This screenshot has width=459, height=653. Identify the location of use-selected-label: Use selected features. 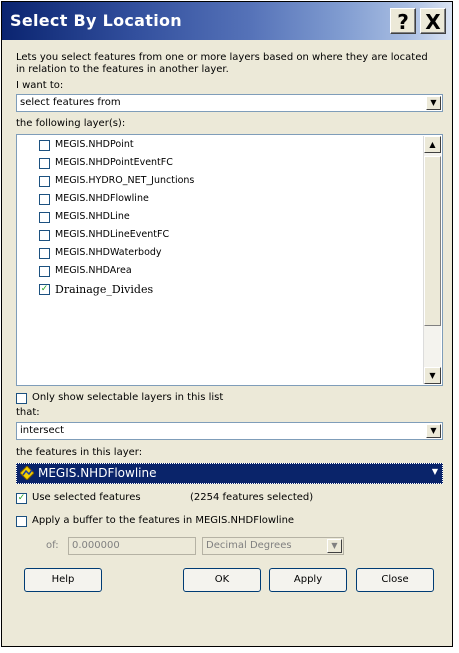
(86, 497).